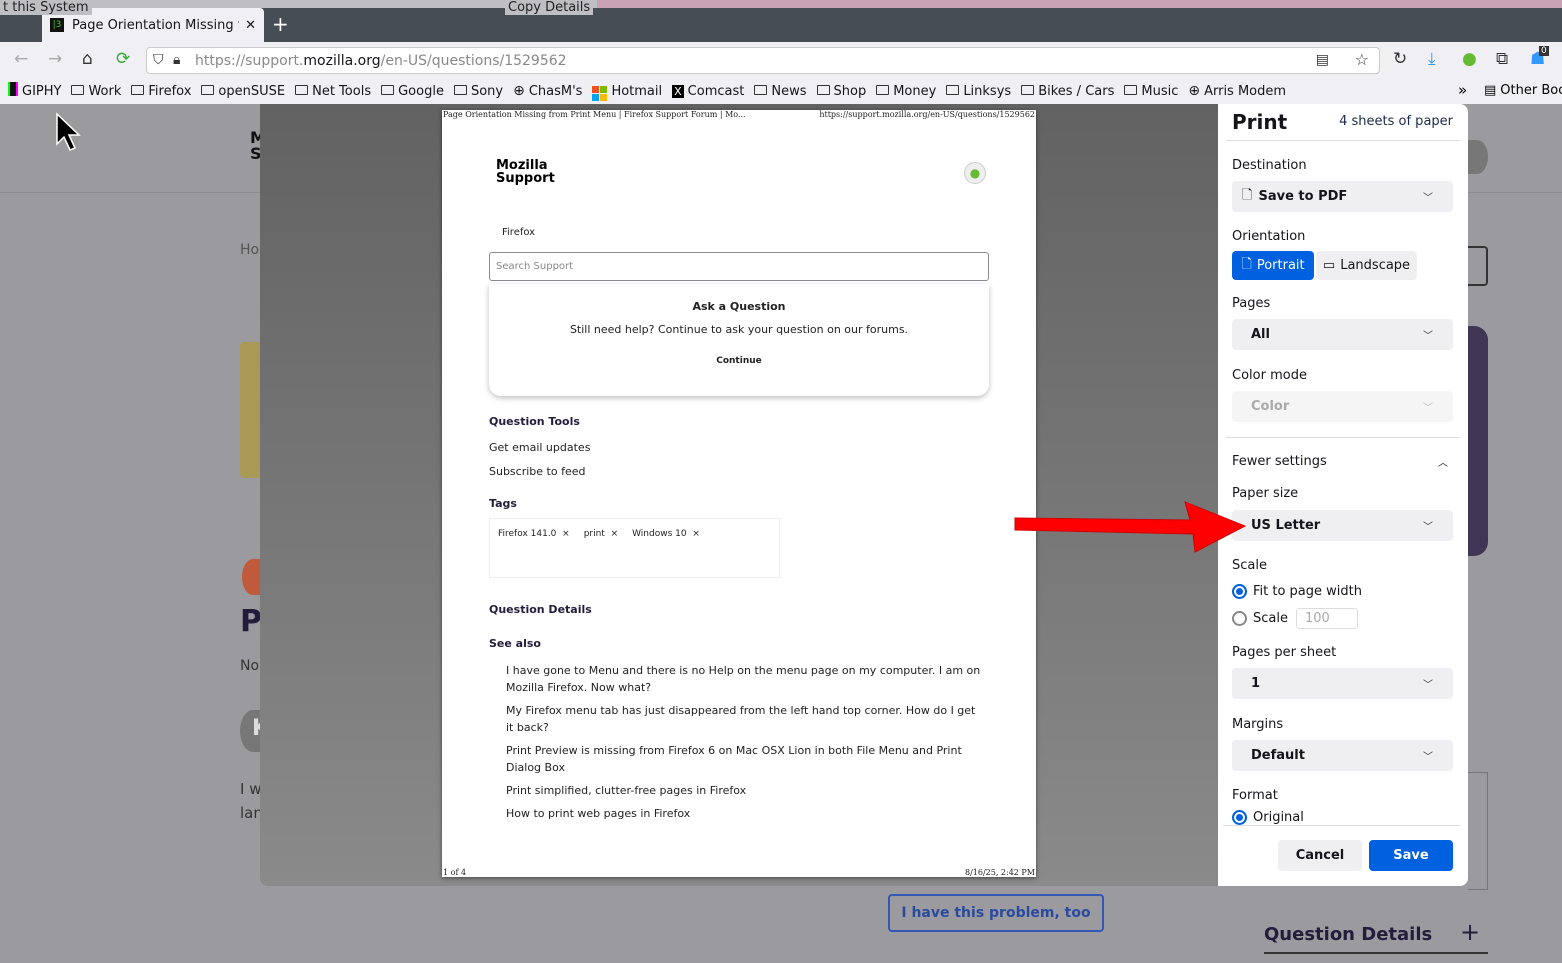 This screenshot has height=963, width=1562. I want to click on margins-select: Default ﹀, so click(1342, 755).